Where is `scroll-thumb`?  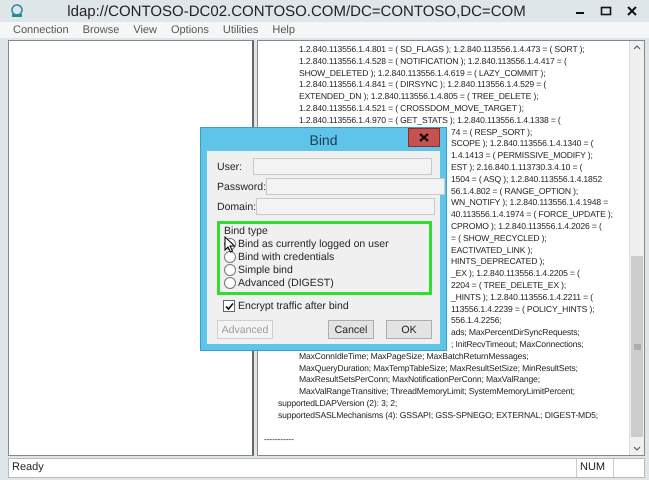 scroll-thumb is located at coordinates (637, 346).